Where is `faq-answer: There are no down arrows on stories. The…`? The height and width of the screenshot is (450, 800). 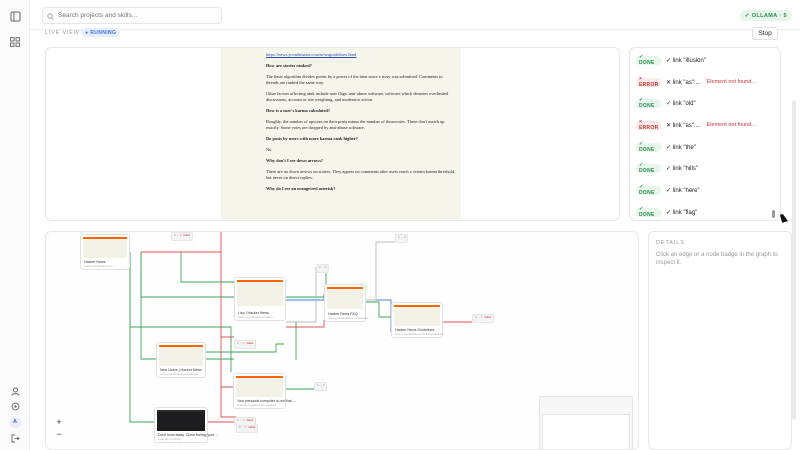 faq-answer: There are no down arrows on stories. The… is located at coordinates (361, 175).